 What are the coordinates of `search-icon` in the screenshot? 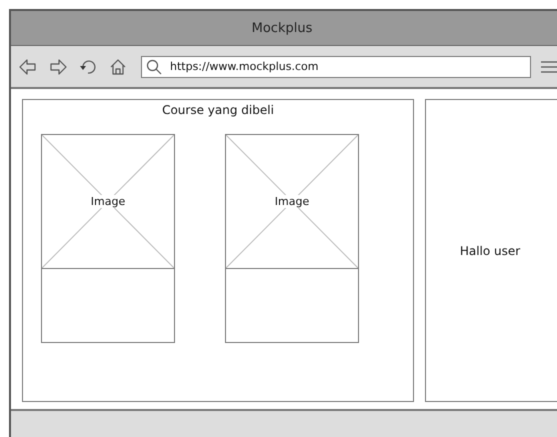 It's located at (154, 66).